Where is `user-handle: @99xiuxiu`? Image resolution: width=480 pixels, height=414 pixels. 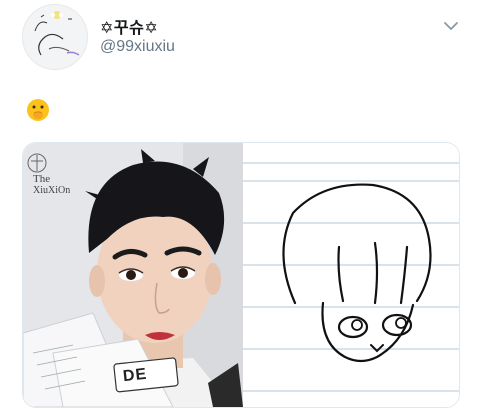 user-handle: @99xiuxiu is located at coordinates (137, 47).